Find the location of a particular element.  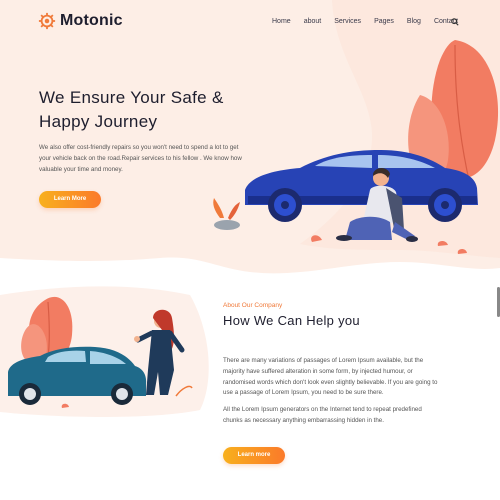

about-title: How We Can Help you is located at coordinates (291, 320).